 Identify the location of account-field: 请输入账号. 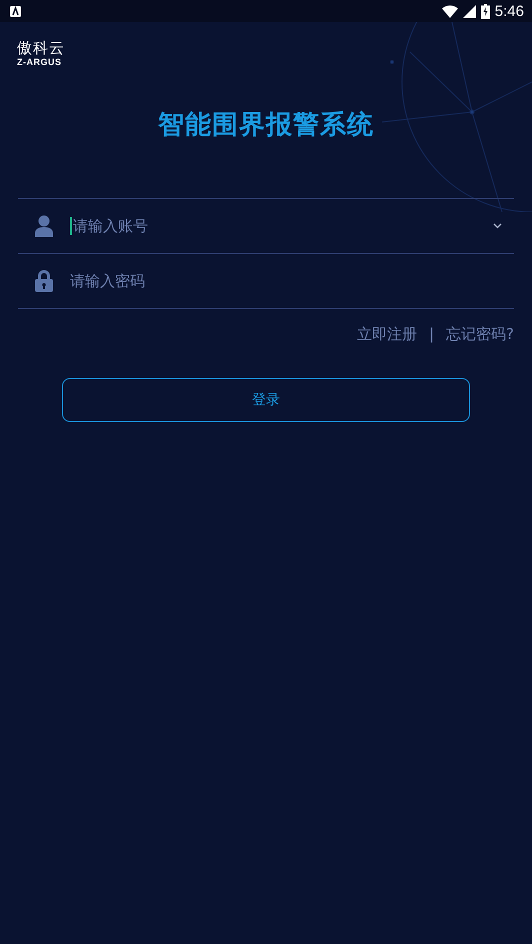
(273, 226).